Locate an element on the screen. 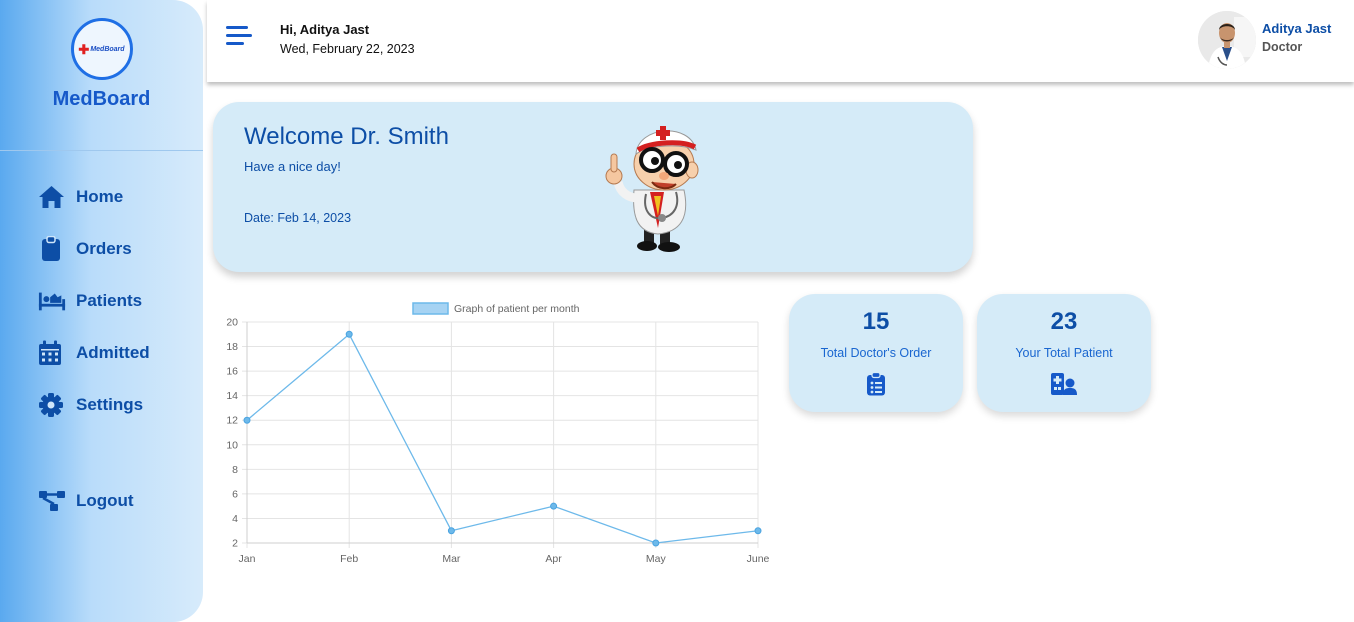 Image resolution: width=1354 pixels, height=622 pixels. stat-value: 23 is located at coordinates (1064, 321).